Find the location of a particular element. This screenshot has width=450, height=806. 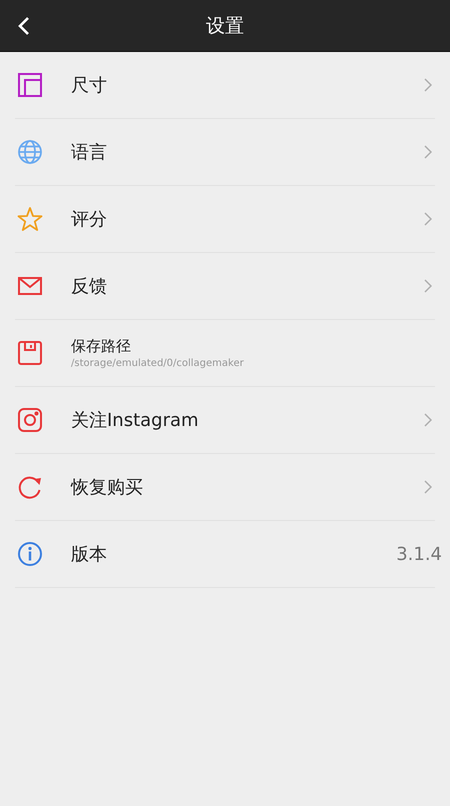

settings-item: 评分 is located at coordinates (225, 219).